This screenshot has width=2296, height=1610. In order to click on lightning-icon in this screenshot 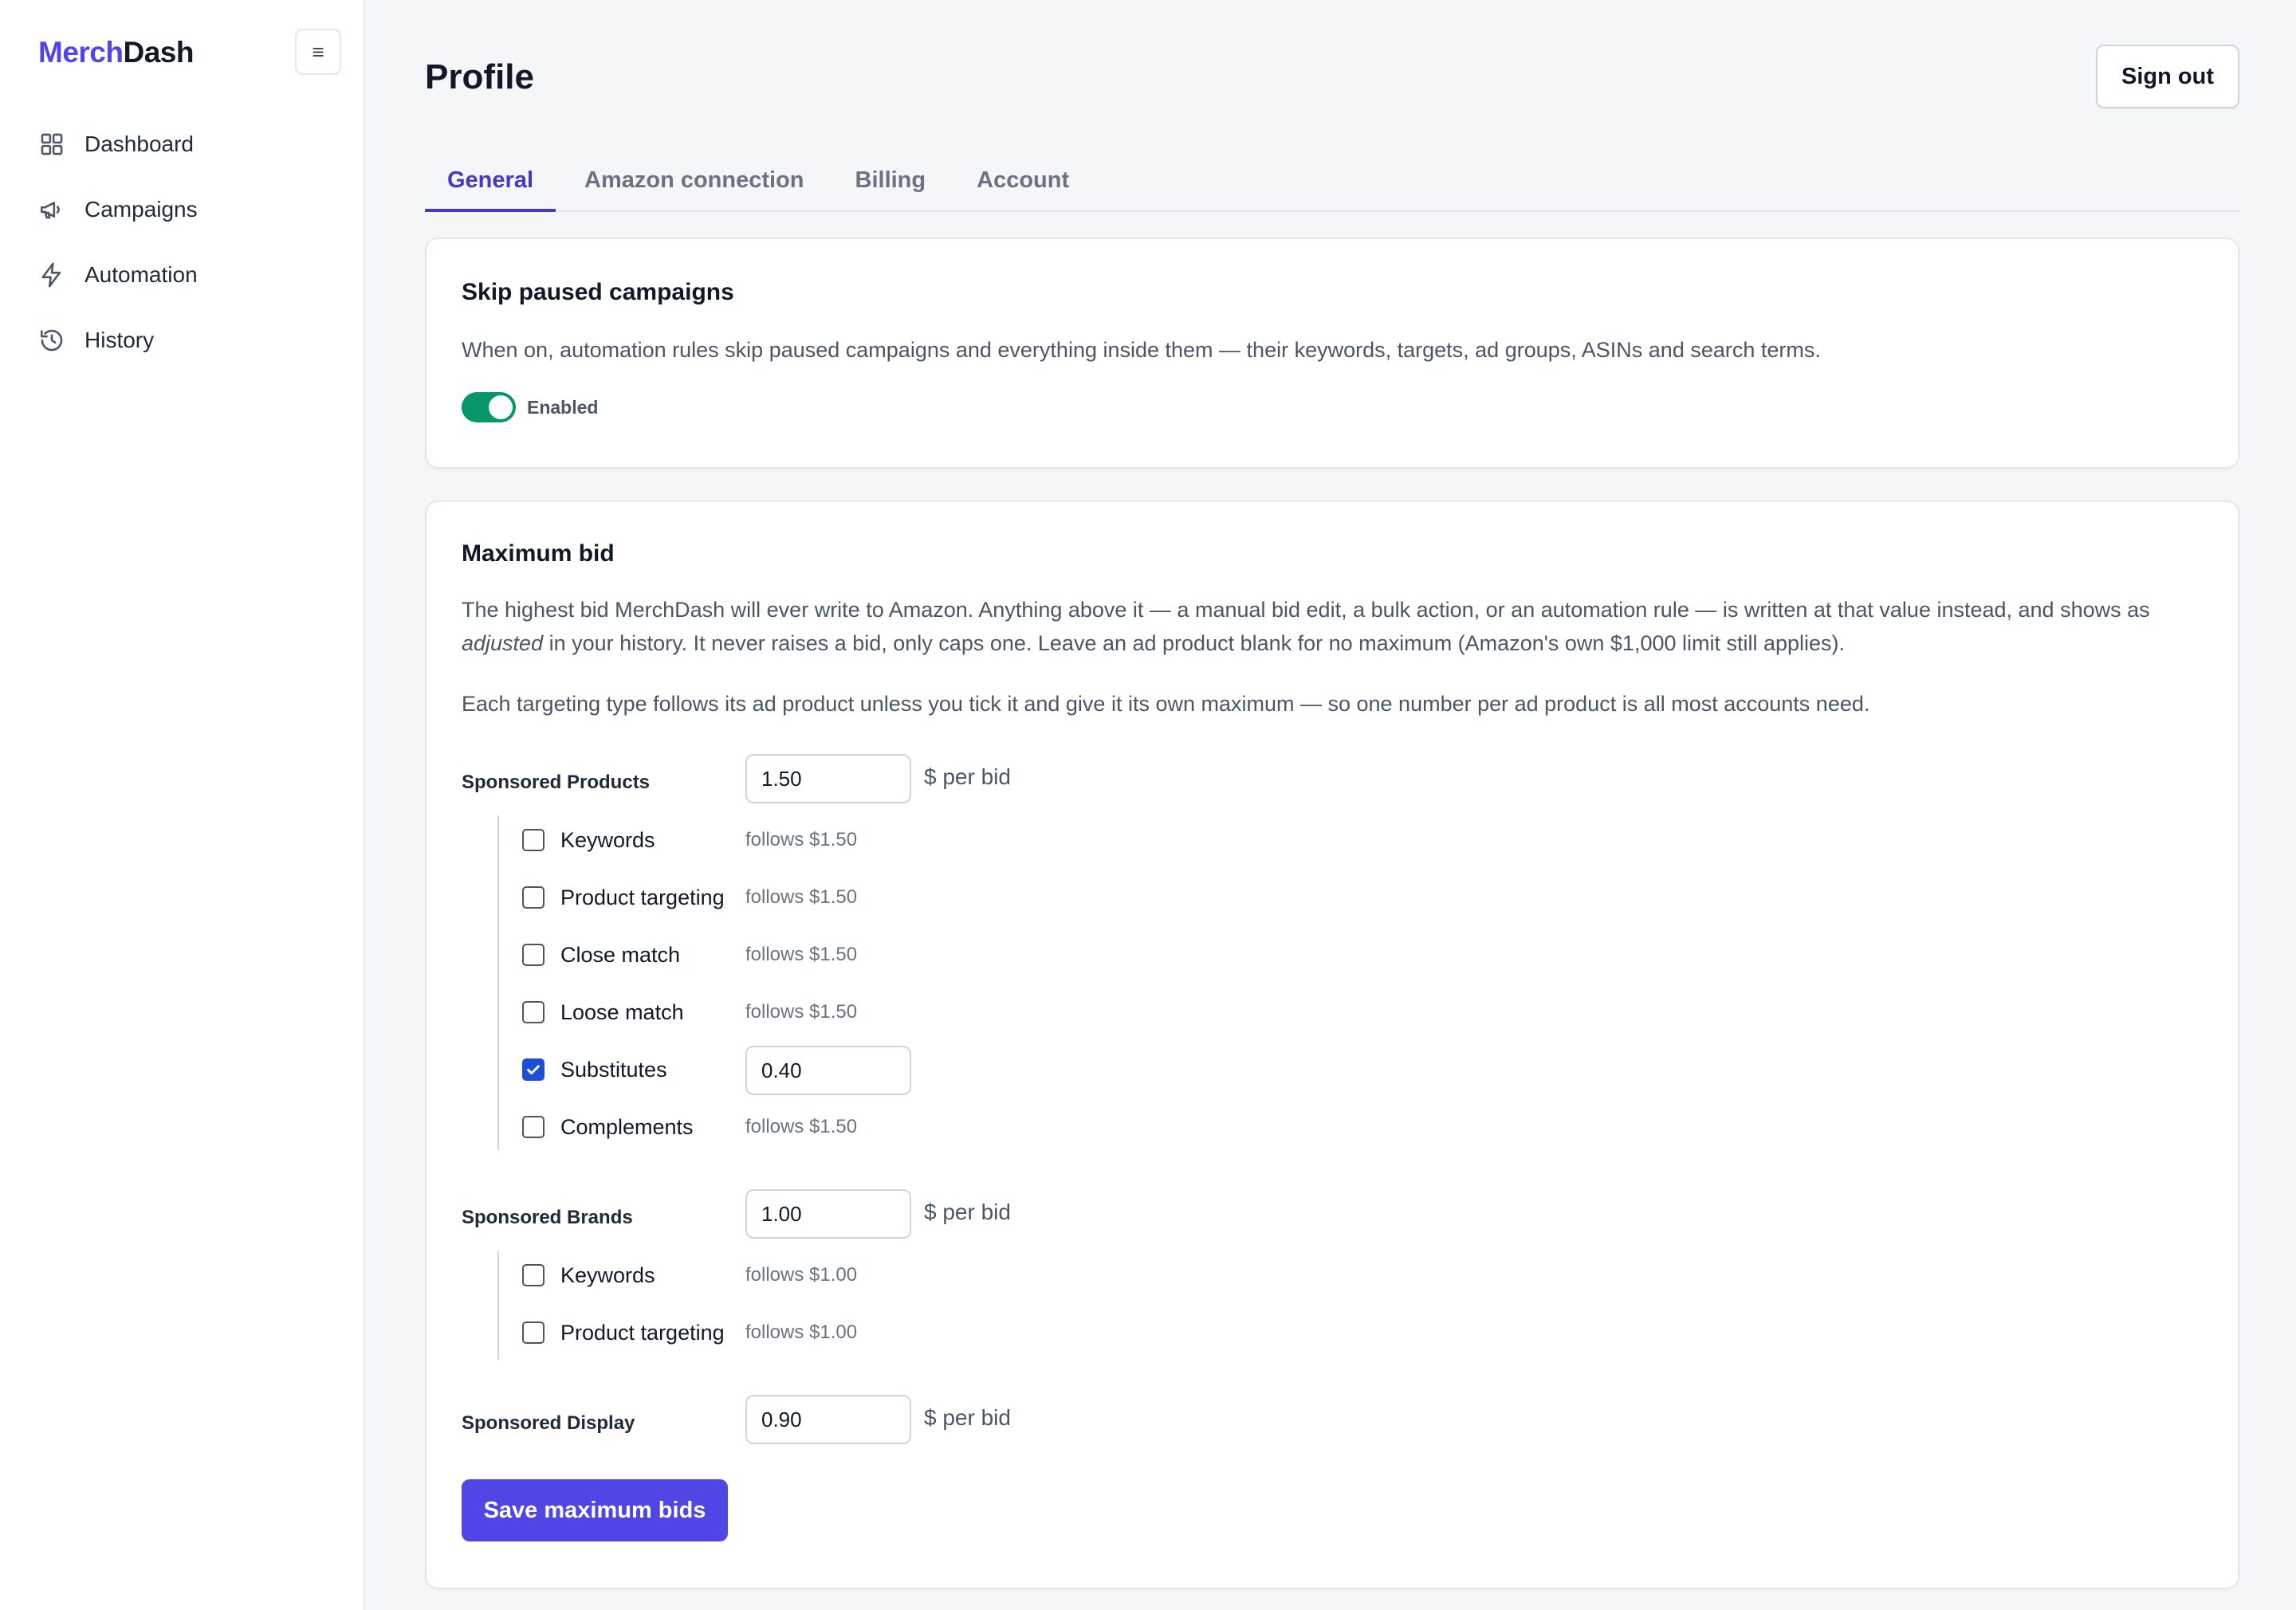, I will do `click(51, 275)`.